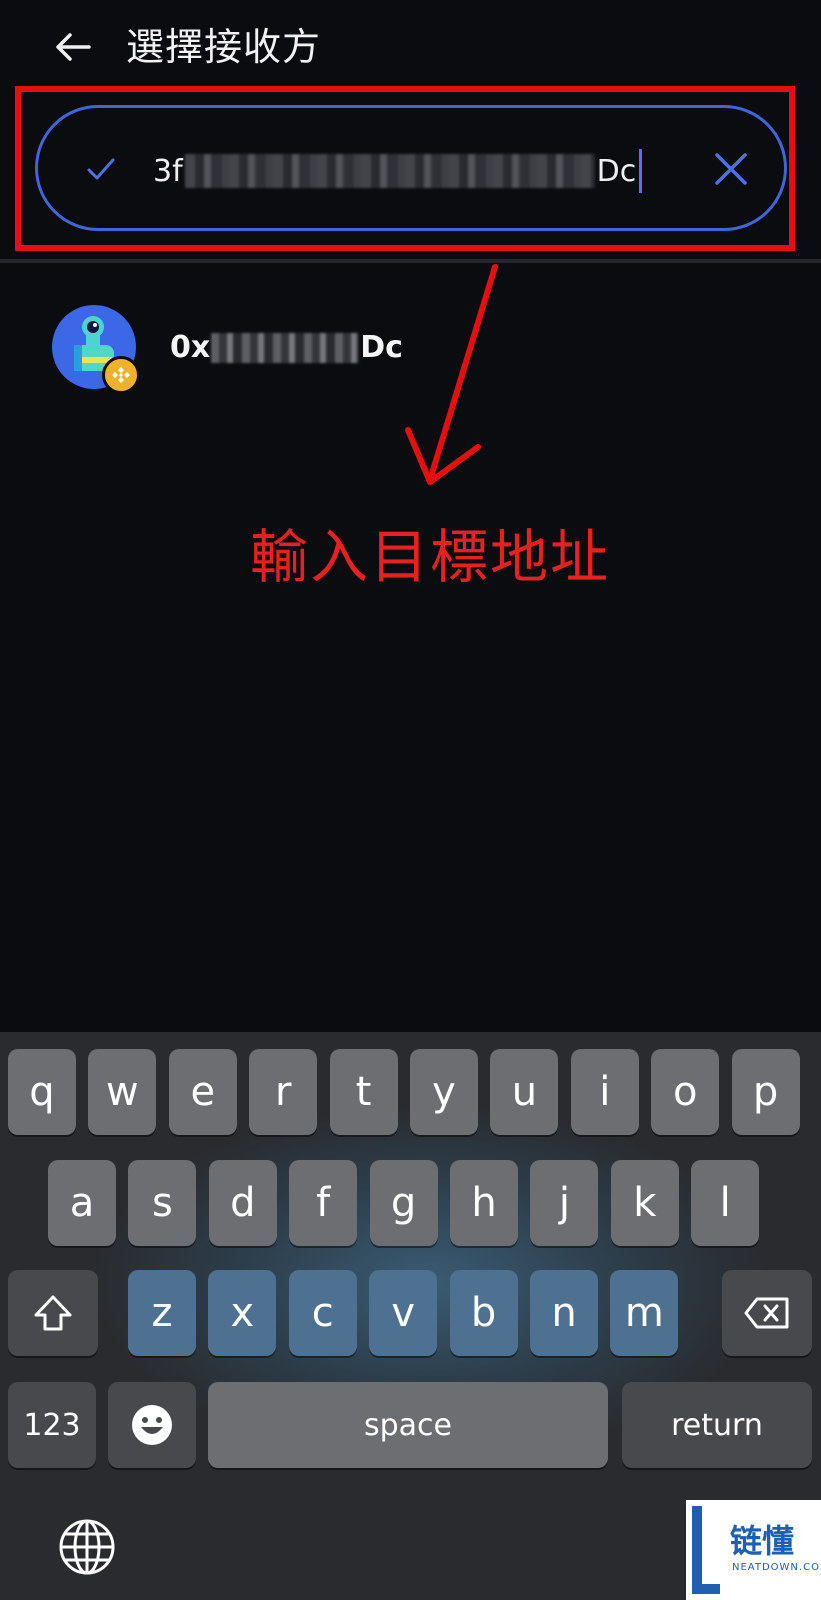  What do you see at coordinates (484, 1203) in the screenshot?
I see `key-h: h` at bounding box center [484, 1203].